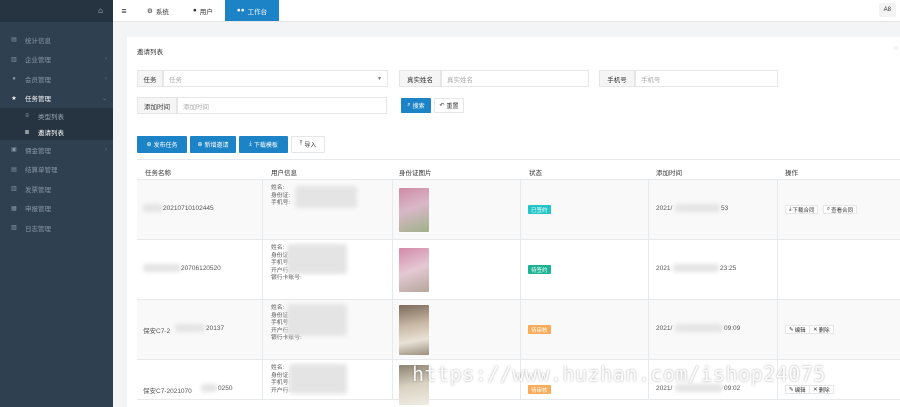  I want to click on tab-system: ⚙ 系统, so click(158, 10).